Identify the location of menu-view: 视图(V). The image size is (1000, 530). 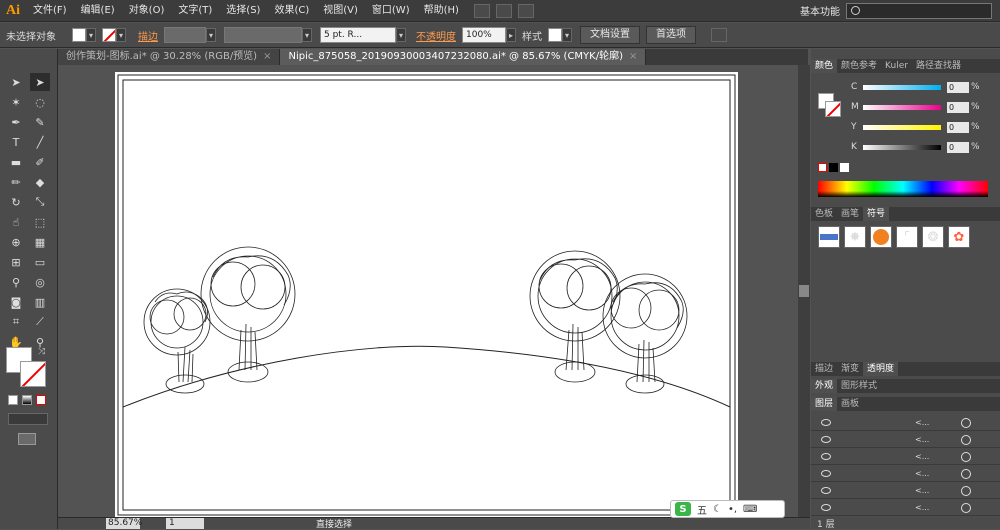
(340, 11).